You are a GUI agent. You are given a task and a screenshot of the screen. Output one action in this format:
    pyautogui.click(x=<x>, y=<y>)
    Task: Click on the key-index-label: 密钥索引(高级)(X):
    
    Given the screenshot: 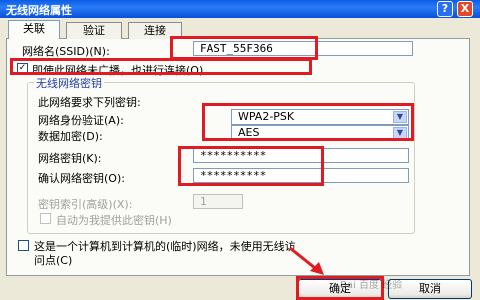 What is the action you would take?
    pyautogui.click(x=85, y=204)
    